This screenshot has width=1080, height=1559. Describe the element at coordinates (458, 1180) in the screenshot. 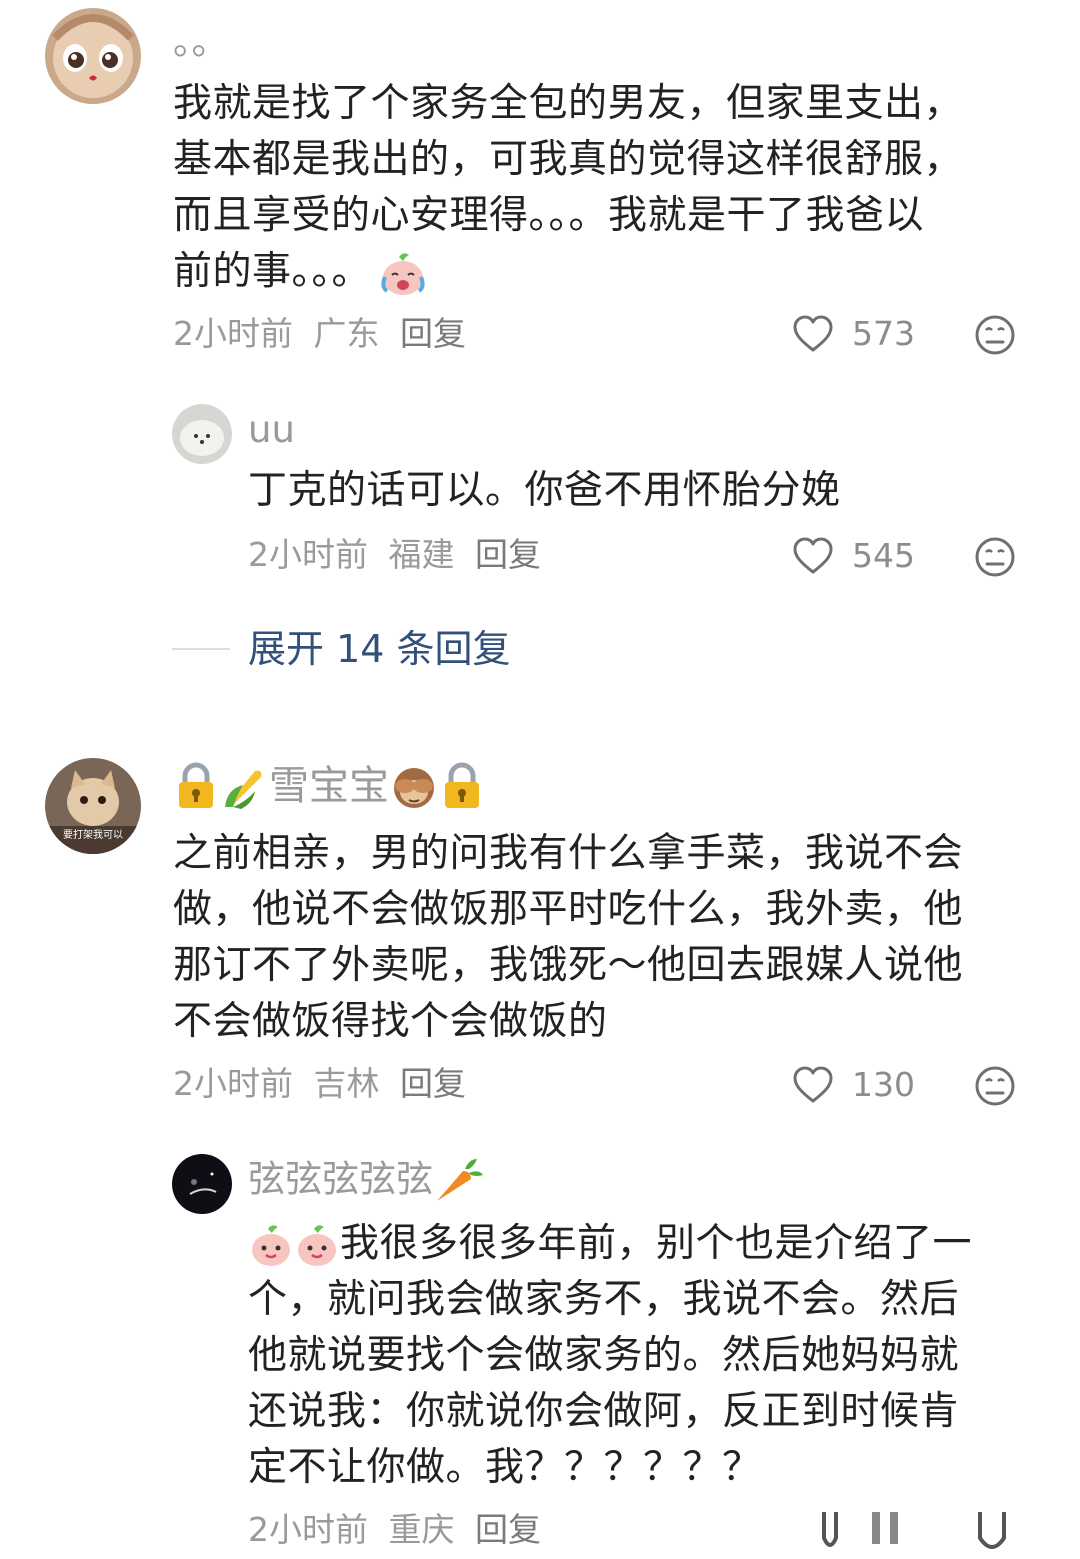

I see `carrot-icon` at that location.